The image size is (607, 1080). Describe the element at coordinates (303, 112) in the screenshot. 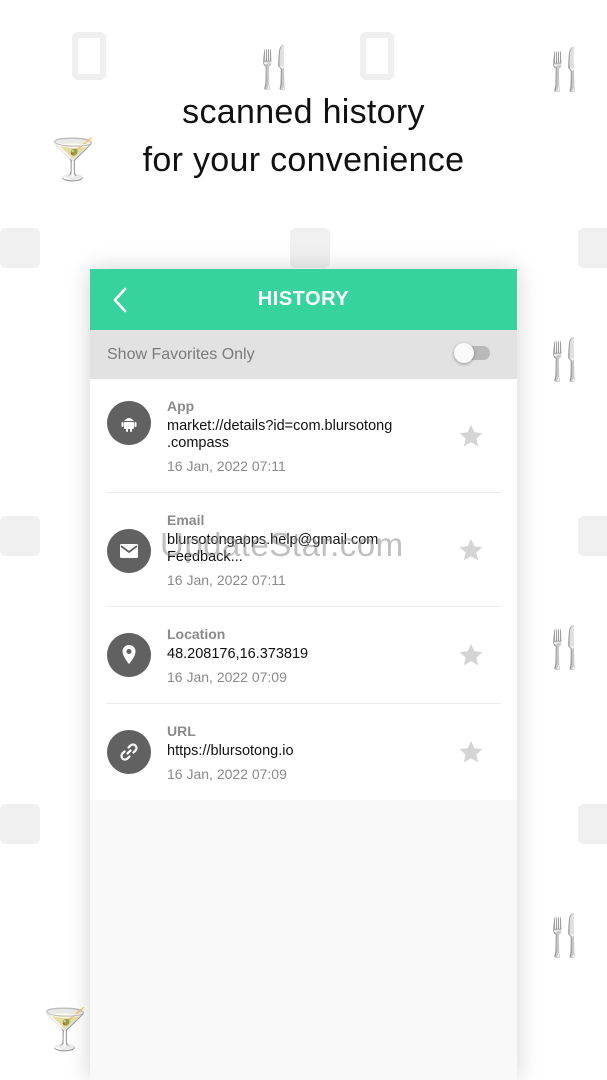

I see `headline-line-1: scanned history` at that location.